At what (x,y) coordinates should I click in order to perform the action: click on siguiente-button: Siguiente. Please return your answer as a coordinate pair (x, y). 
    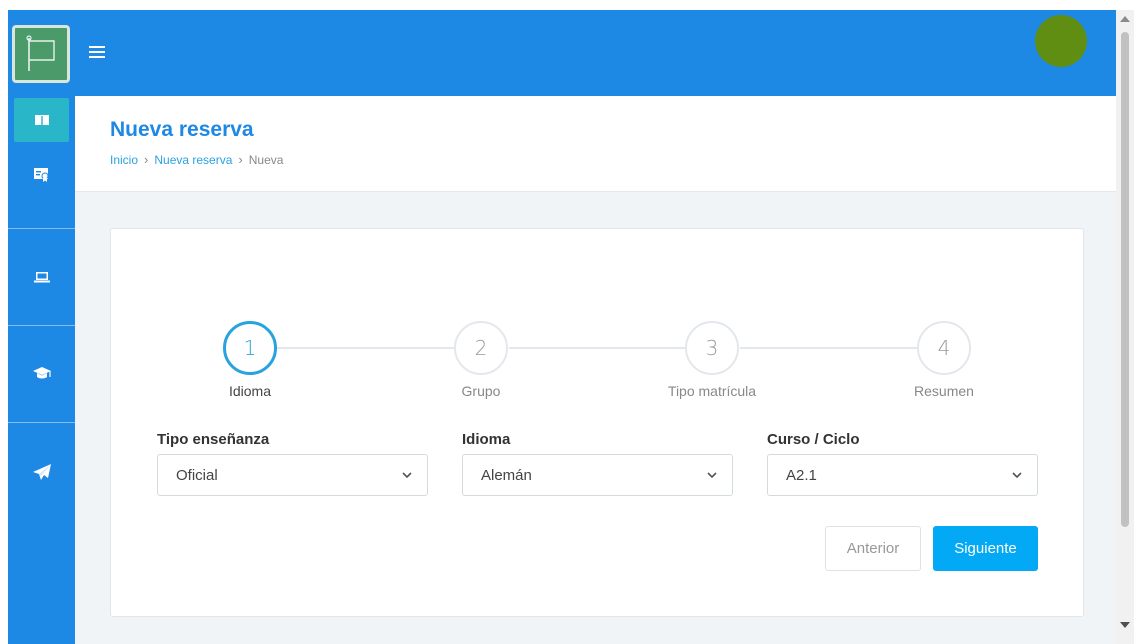
    Looking at the image, I should click on (985, 548).